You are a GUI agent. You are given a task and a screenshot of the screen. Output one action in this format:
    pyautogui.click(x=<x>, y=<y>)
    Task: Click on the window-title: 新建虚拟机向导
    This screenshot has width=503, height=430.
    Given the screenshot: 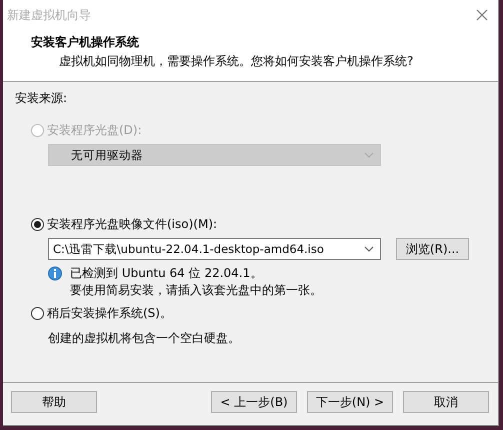 What is the action you would take?
    pyautogui.click(x=49, y=15)
    